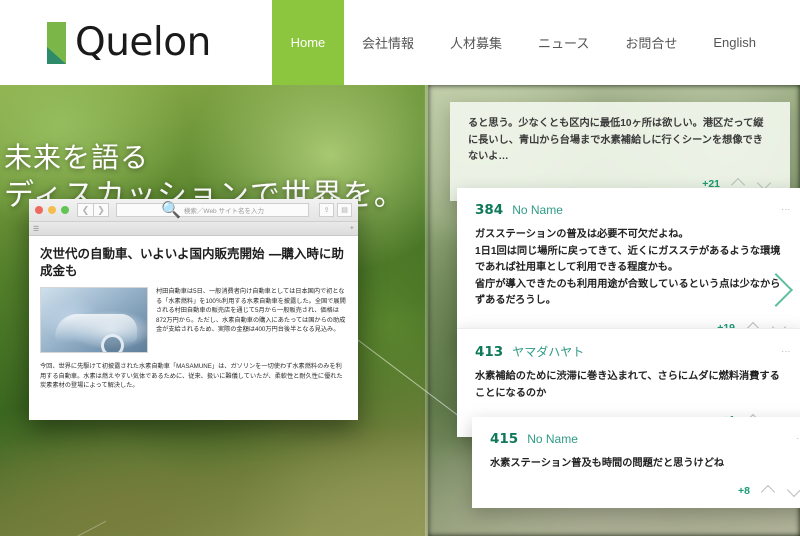 The image size is (800, 536). Describe the element at coordinates (489, 352) in the screenshot. I see `comment-id: 413` at that location.